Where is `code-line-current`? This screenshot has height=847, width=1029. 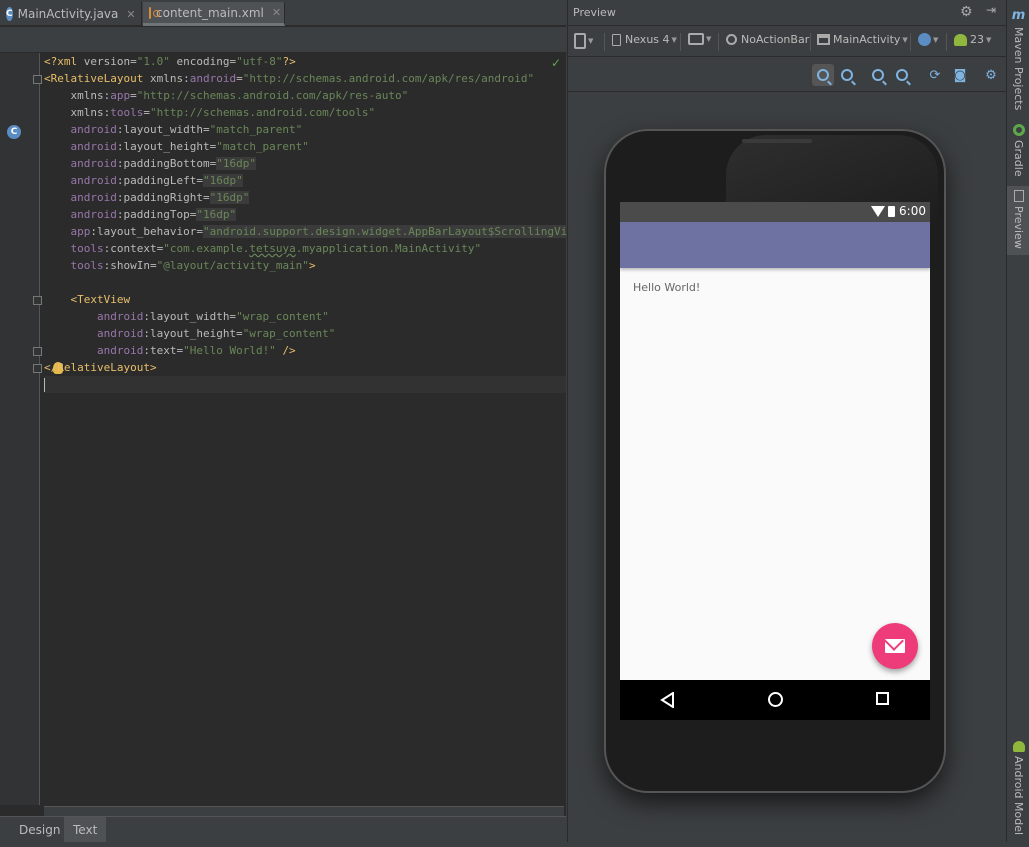 code-line-current is located at coordinates (305, 384).